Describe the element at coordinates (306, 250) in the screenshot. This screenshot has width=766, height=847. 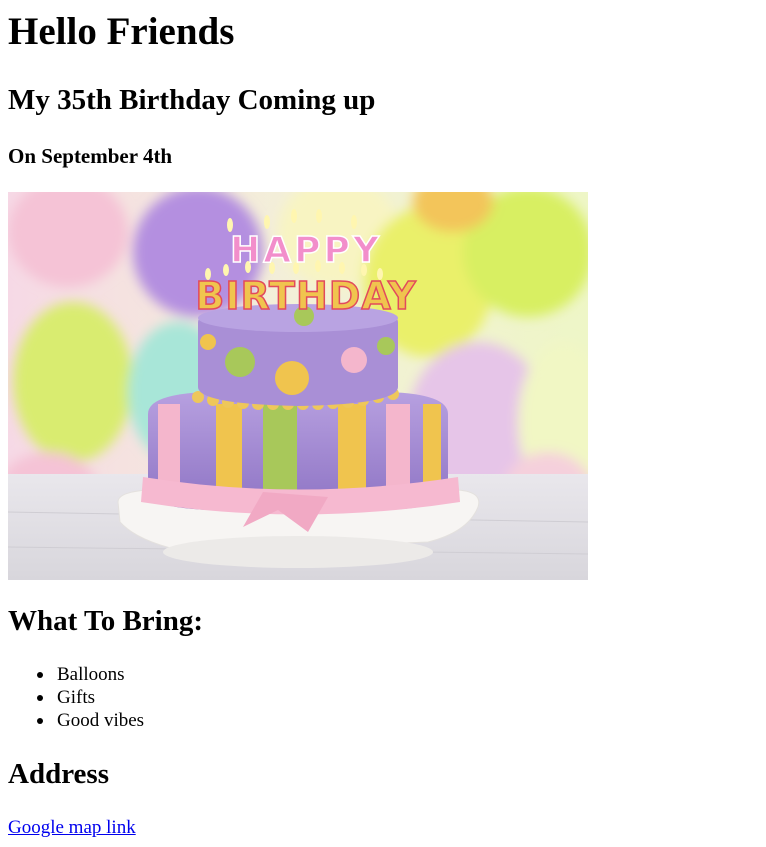
I see `candle-text-happy: HAPPY` at that location.